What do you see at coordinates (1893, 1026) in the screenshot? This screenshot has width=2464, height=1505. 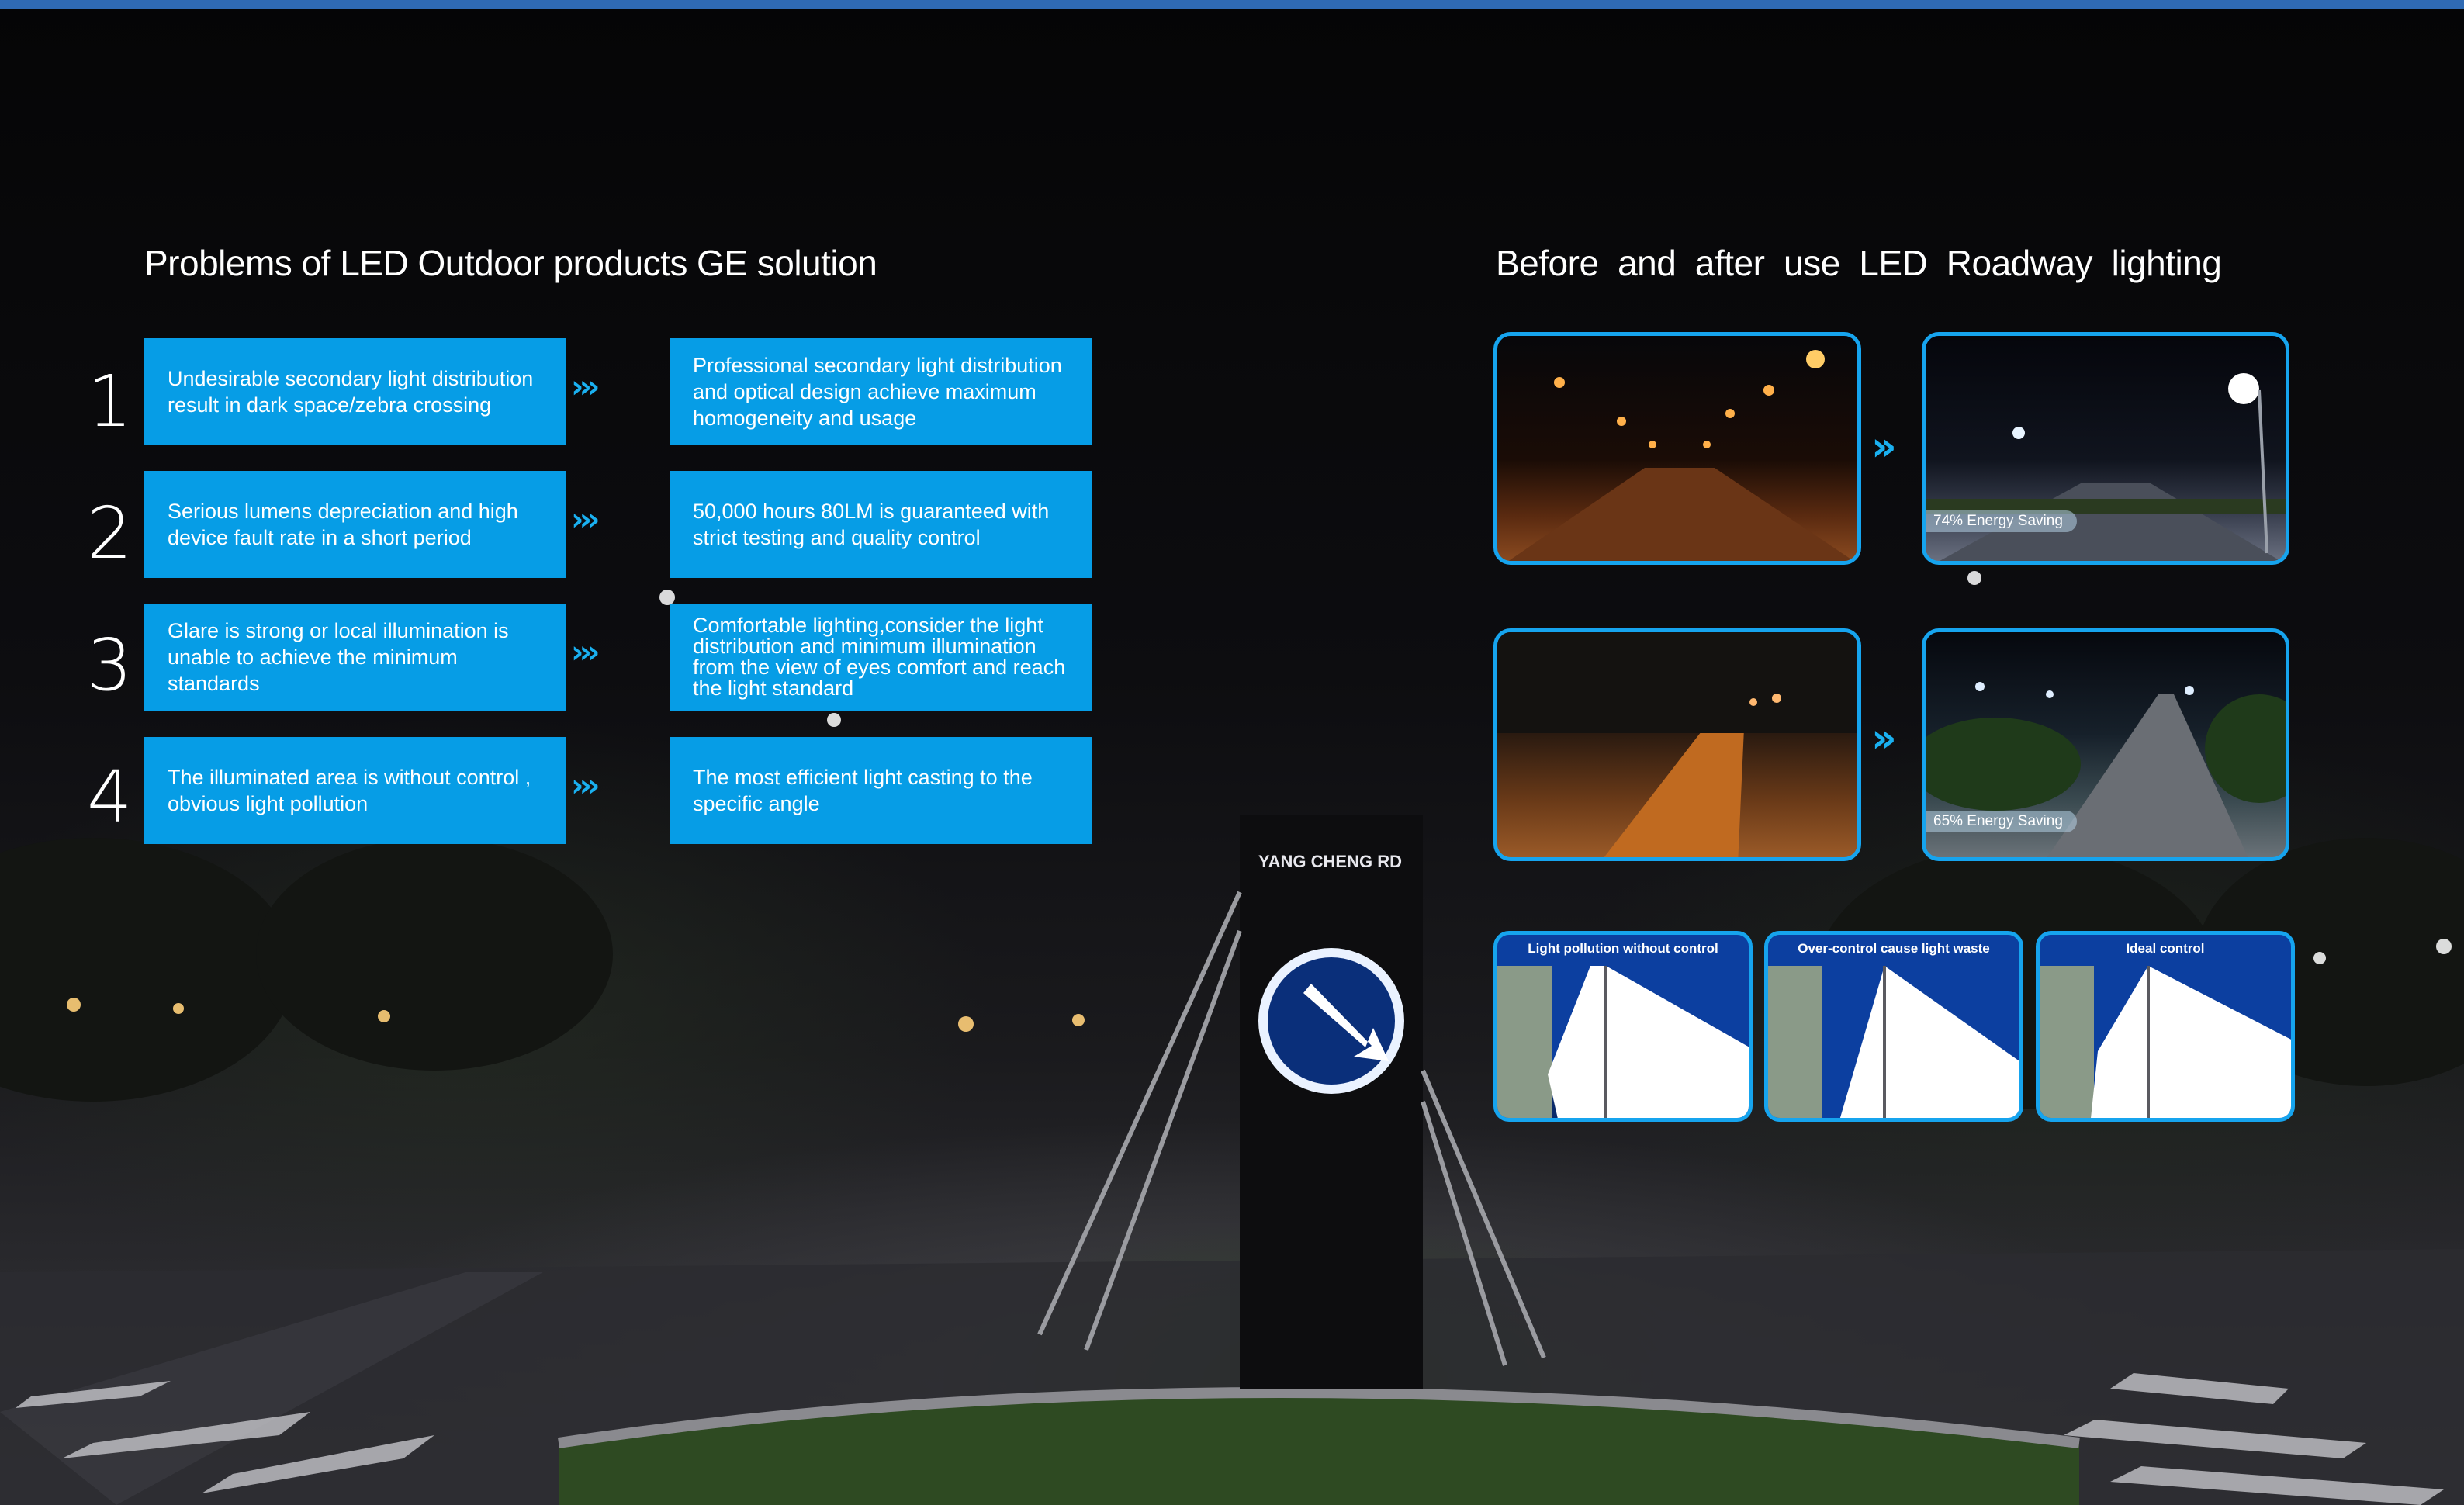 I see `over-control-diagram: Over-control cause light waste` at bounding box center [1893, 1026].